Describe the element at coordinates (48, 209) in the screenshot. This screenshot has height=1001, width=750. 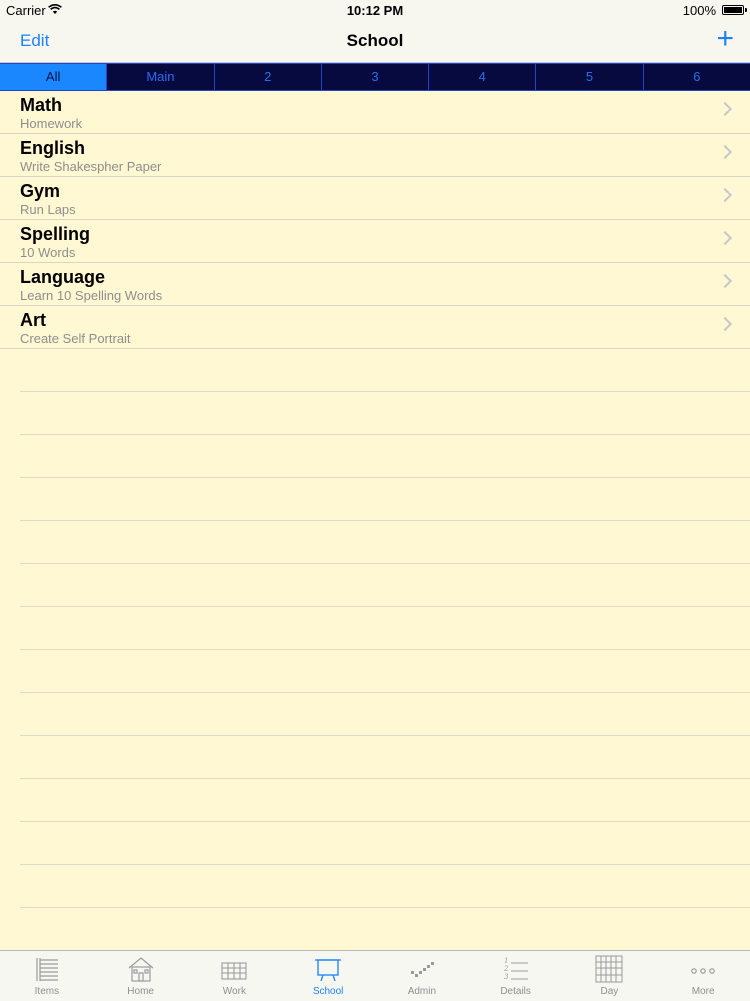
I see `item-subtitle: Run Laps` at that location.